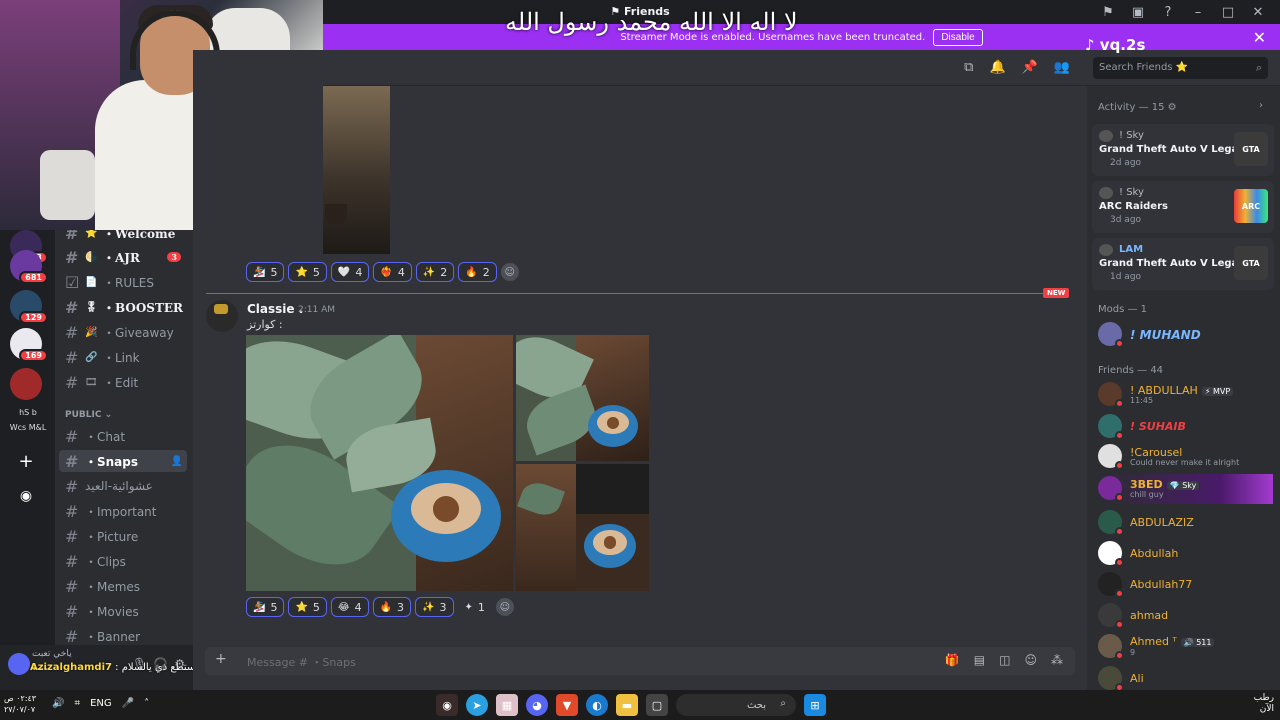 Image resolution: width=1280 pixels, height=720 pixels. What do you see at coordinates (979, 660) in the screenshot?
I see `gif-icon: ▤` at bounding box center [979, 660].